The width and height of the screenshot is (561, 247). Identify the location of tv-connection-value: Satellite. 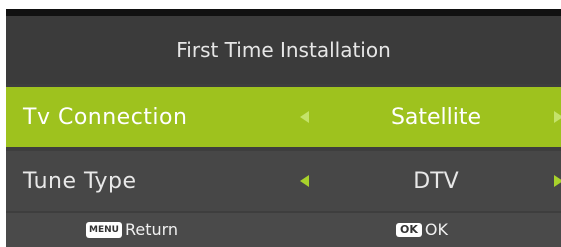
(436, 117).